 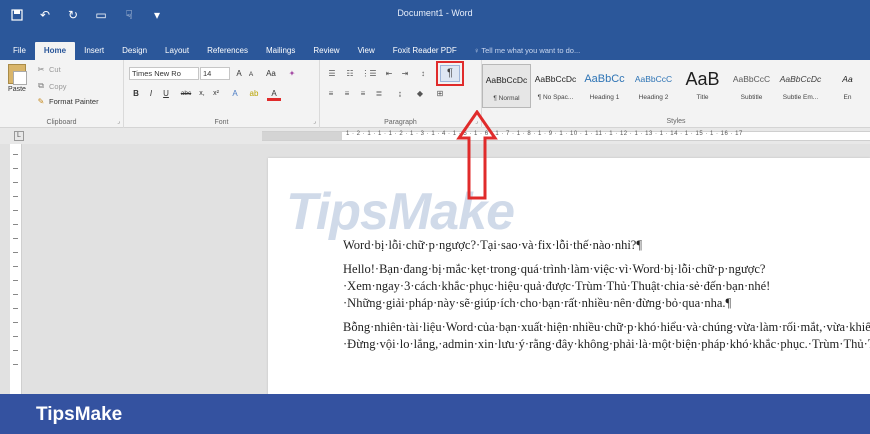 What do you see at coordinates (326, 51) in the screenshot?
I see `tab-review: Review` at bounding box center [326, 51].